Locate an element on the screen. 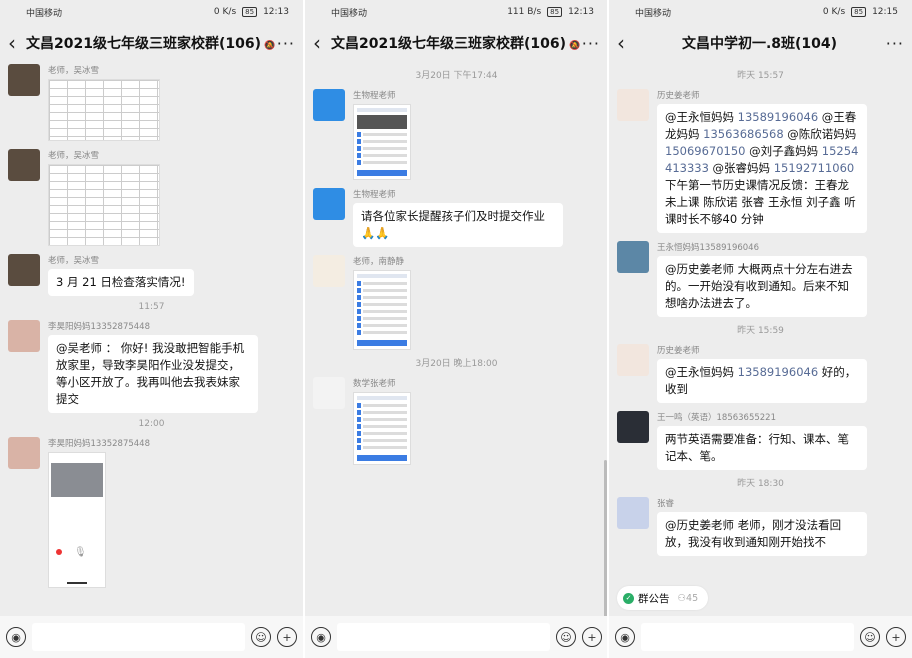 The image size is (912, 658). mention-text: @刘子鑫妈妈 is located at coordinates (783, 151).